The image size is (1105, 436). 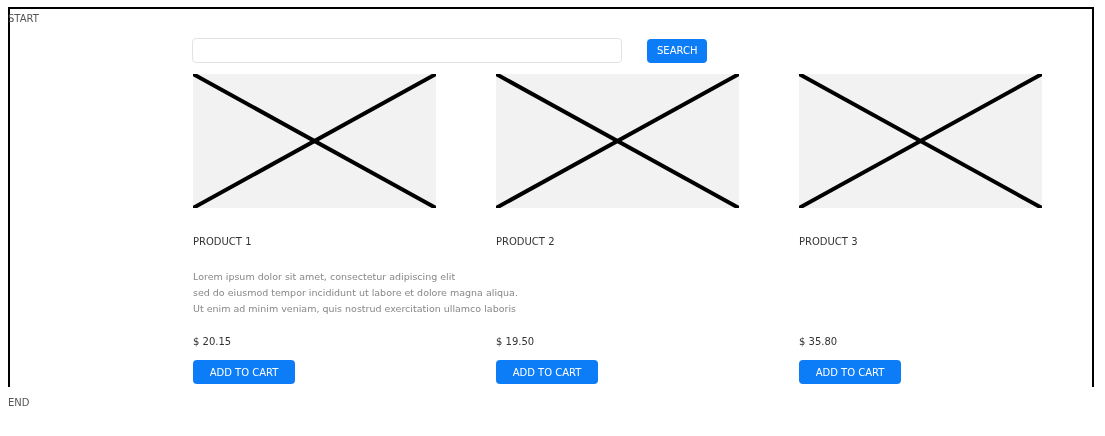 I want to click on product-description: Lorem ipsum dolor sit amet, consectetur adipiscing elit sed do eiusmod tempor incididunt ut labore et dolore magna aliqua. Ut enim ad minim veniam, quis nostrud exercitation ullamco laboris, so click(x=355, y=293).